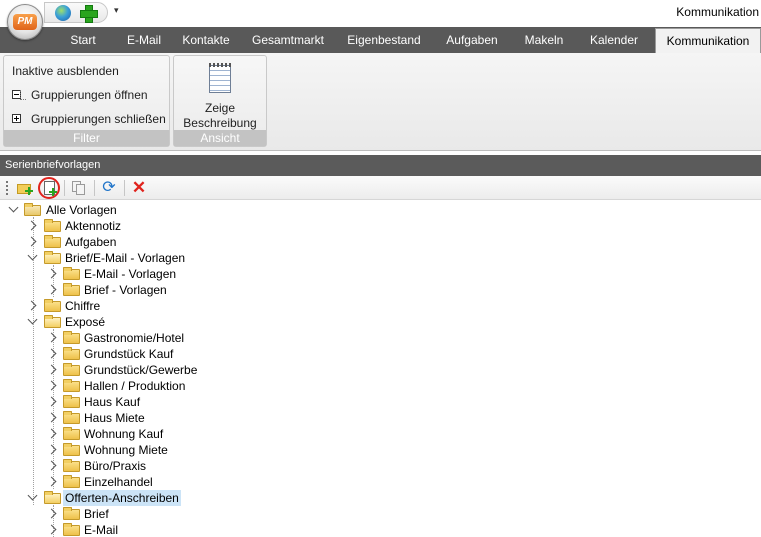 The height and width of the screenshot is (537, 761). What do you see at coordinates (125, 258) in the screenshot?
I see `tree-node-label: Brief/E-Mail - Vorlagen` at bounding box center [125, 258].